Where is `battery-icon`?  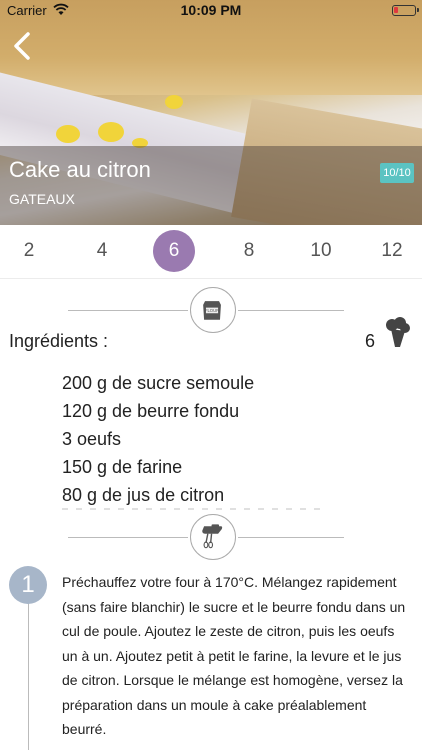 battery-icon is located at coordinates (405, 10).